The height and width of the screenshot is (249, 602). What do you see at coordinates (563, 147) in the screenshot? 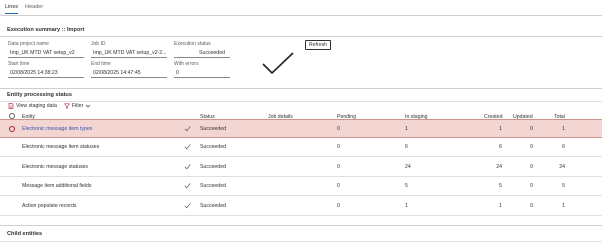
I see `total-cell: 6` at bounding box center [563, 147].